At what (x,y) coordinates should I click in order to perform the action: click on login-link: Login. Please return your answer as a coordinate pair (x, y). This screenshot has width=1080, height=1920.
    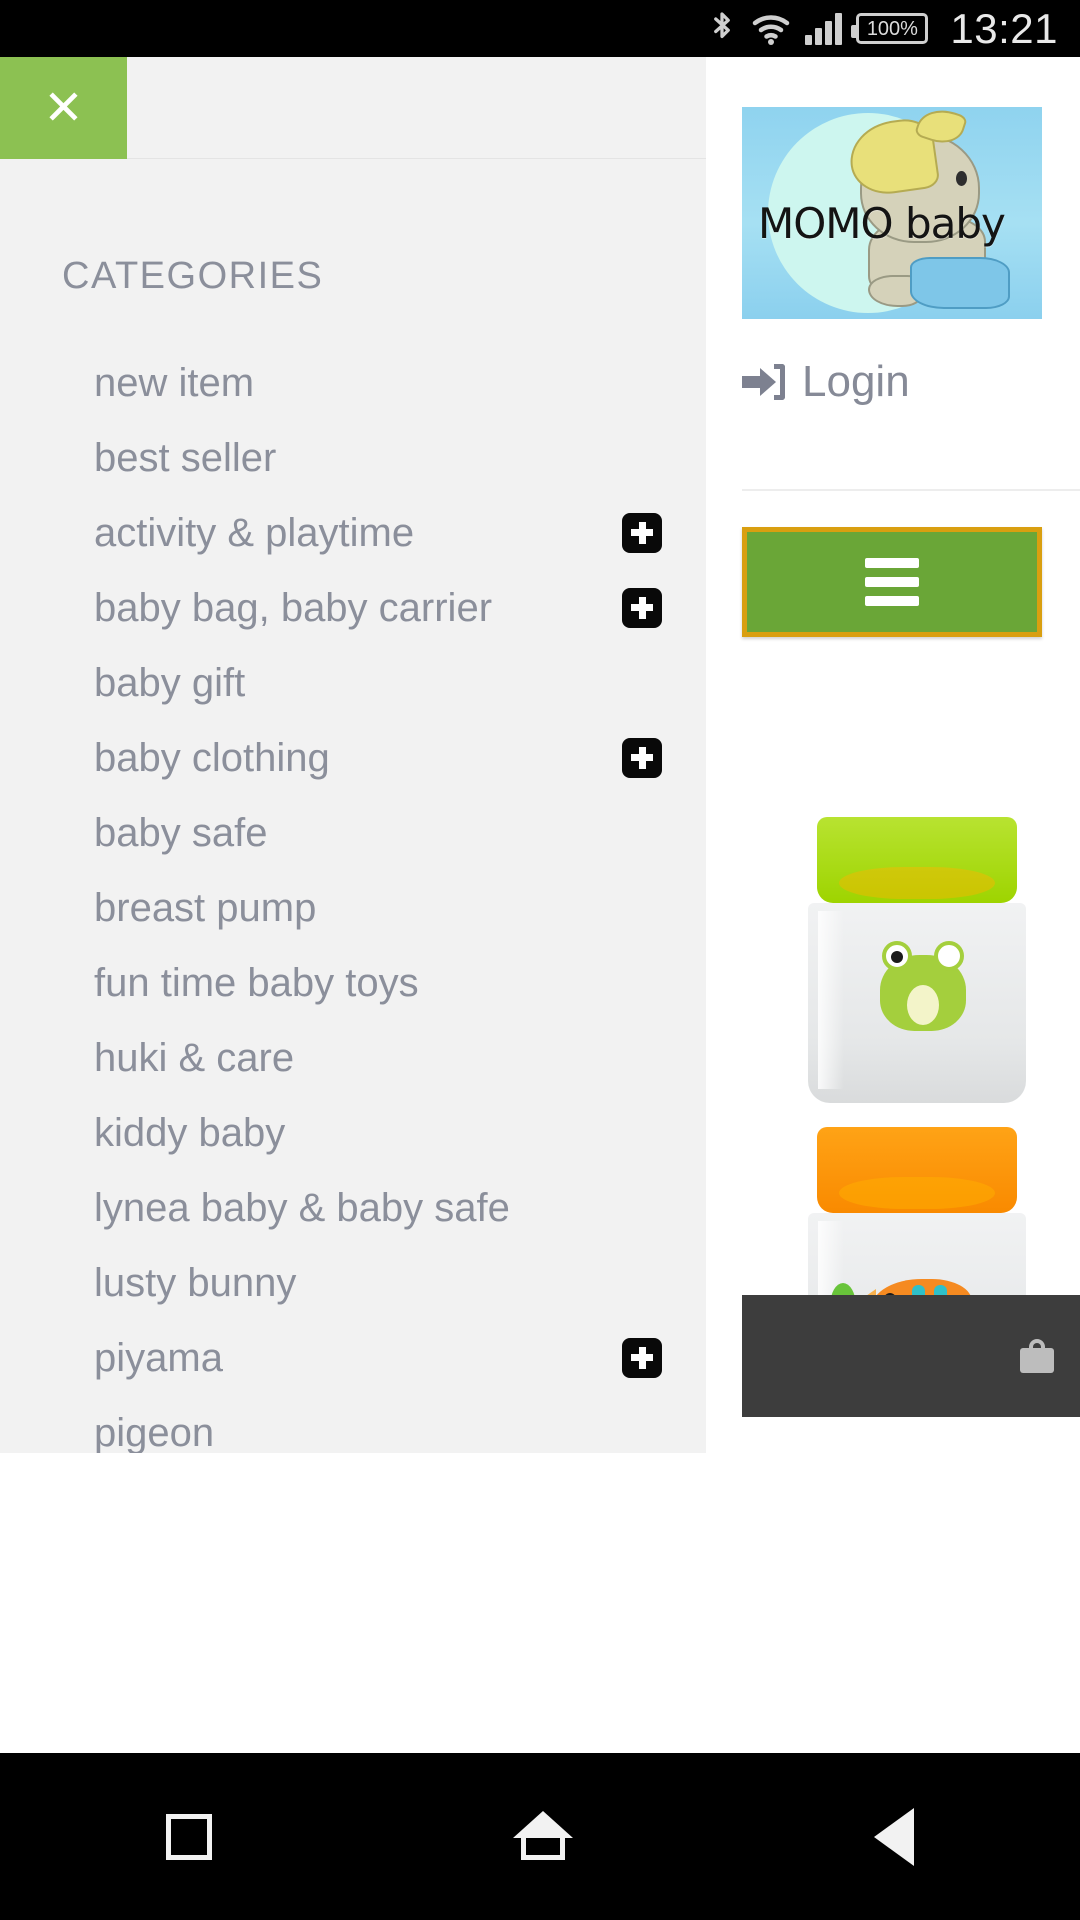
    Looking at the image, I should click on (826, 382).